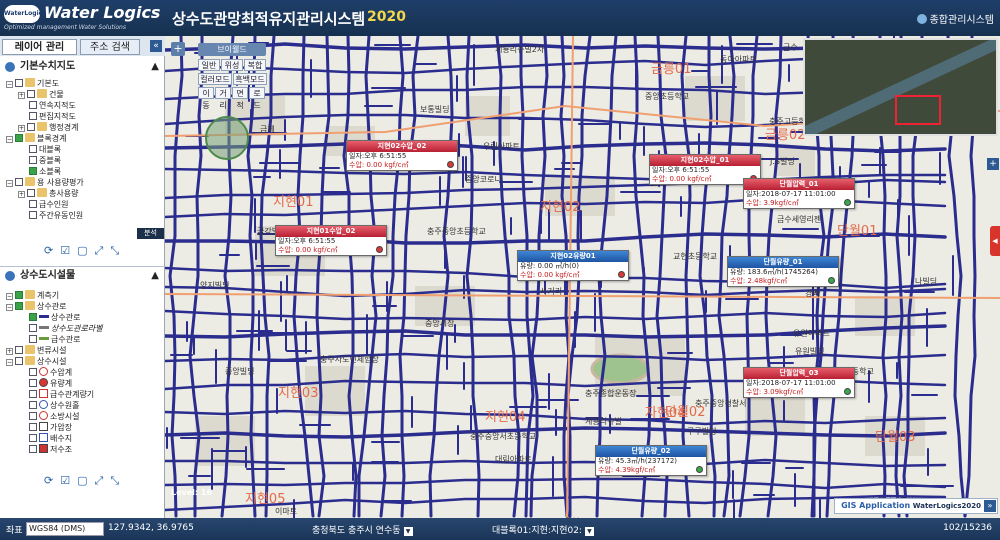 Image resolution: width=1000 pixels, height=540 pixels. What do you see at coordinates (206, 98) in the screenshot?
I see `pan-tool-button: 이동` at bounding box center [206, 98].